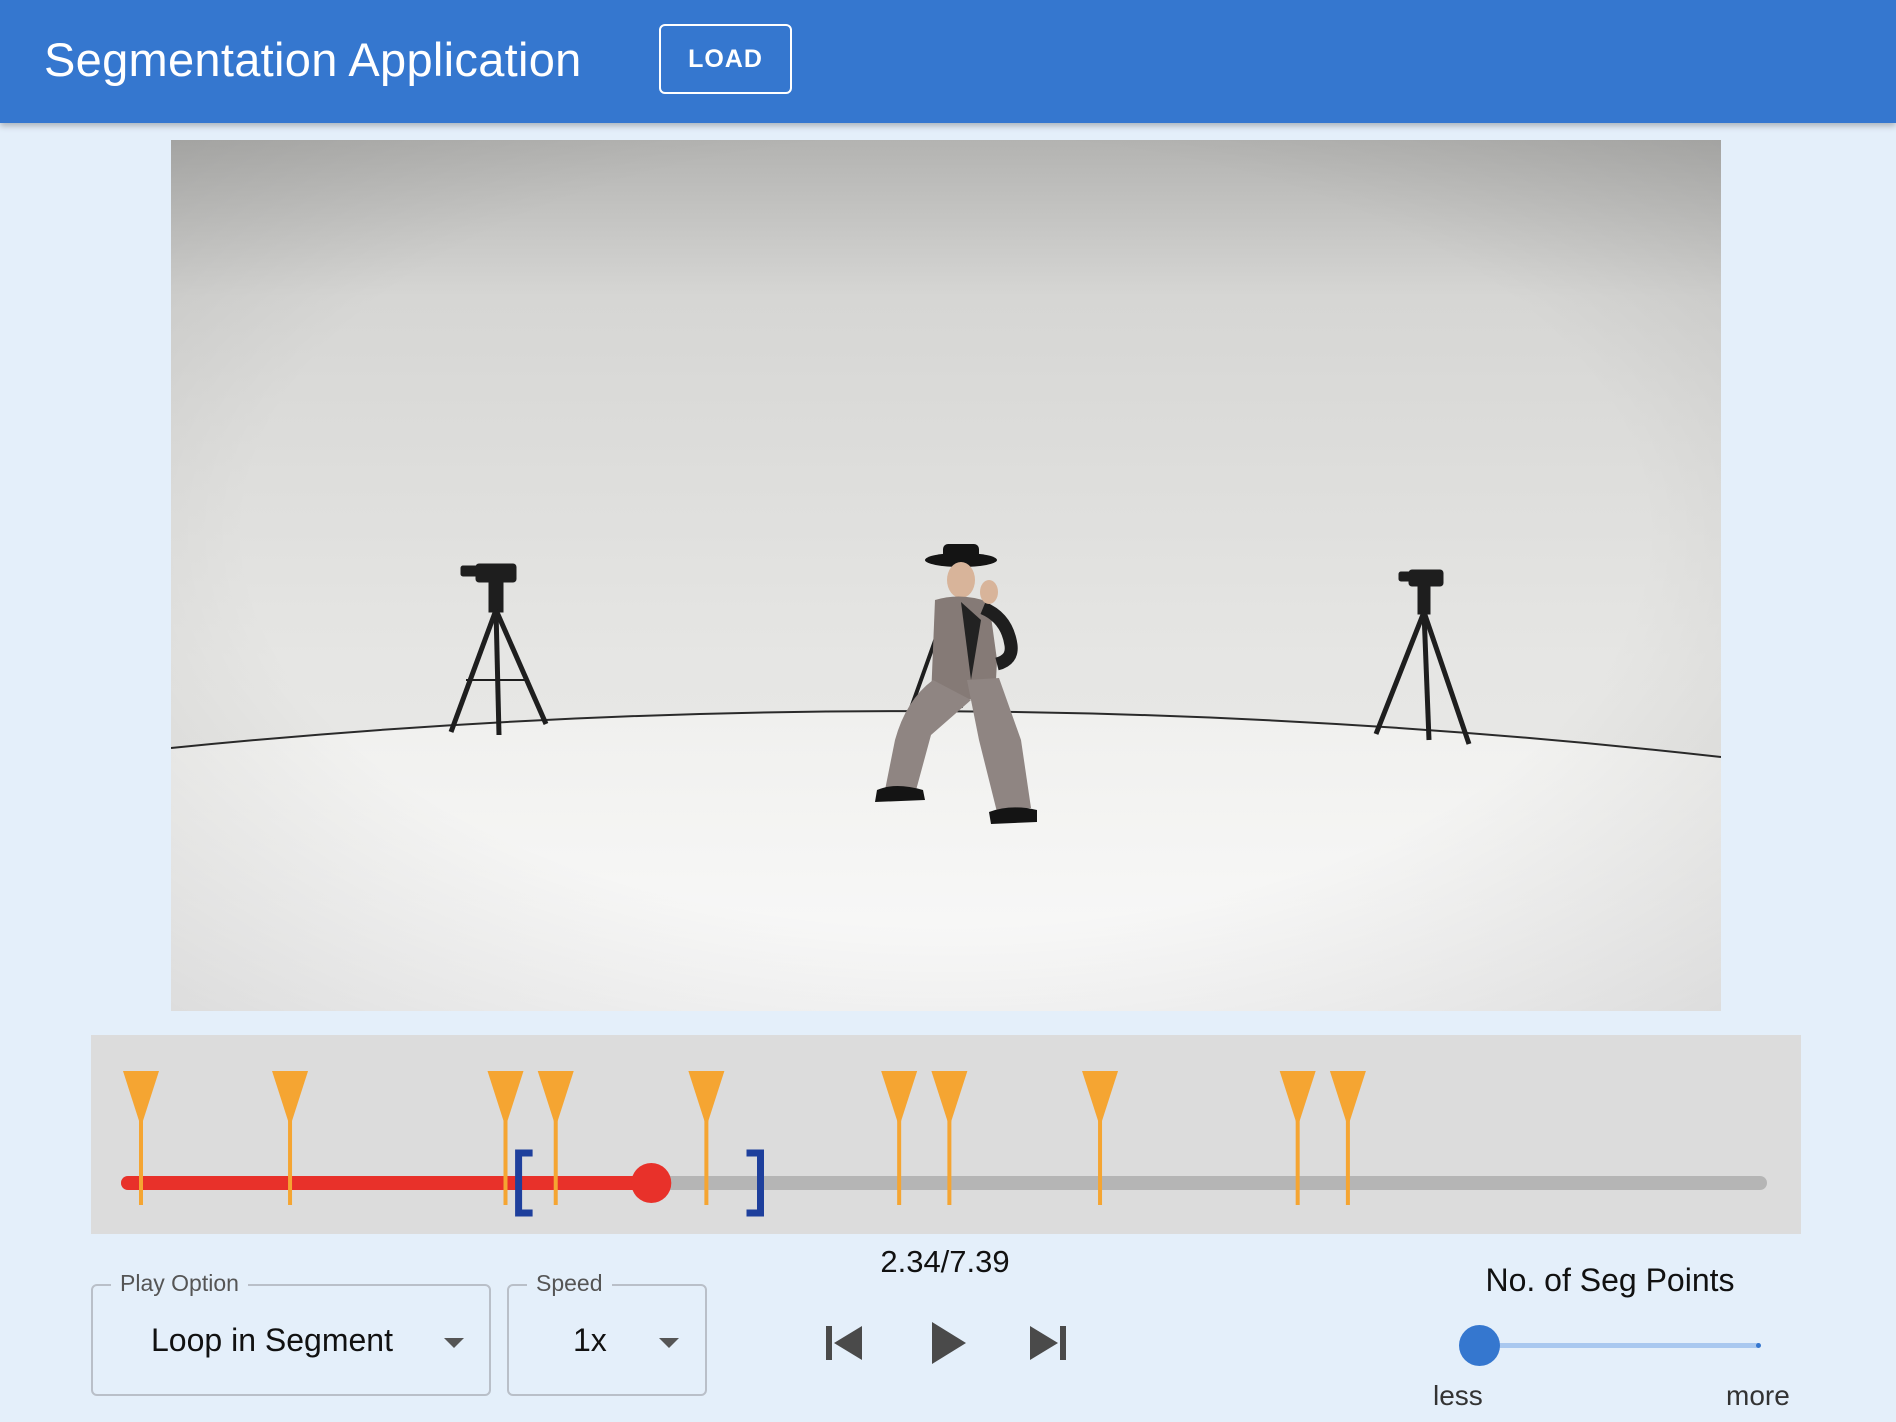  I want to click on skip-previous-icon, so click(844, 1343).